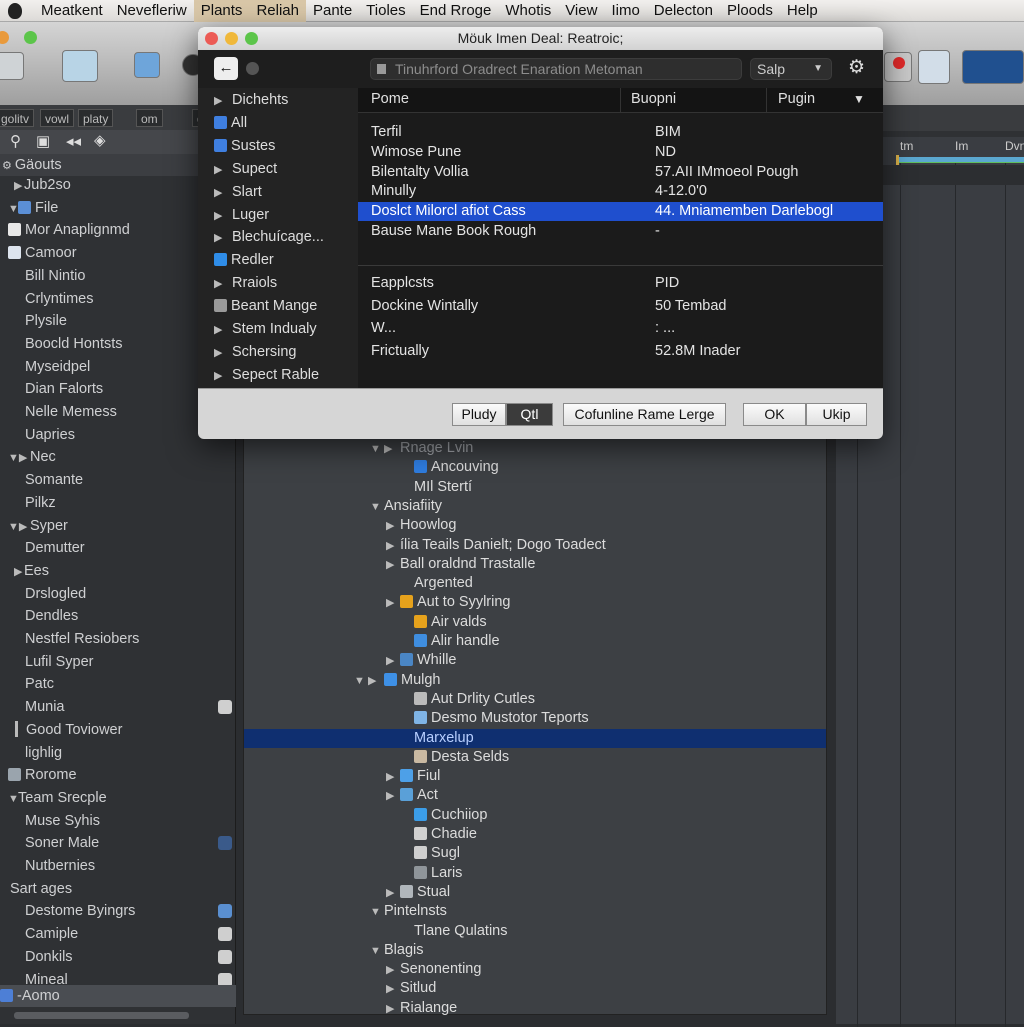  I want to click on preview-icon, so click(934, 67).